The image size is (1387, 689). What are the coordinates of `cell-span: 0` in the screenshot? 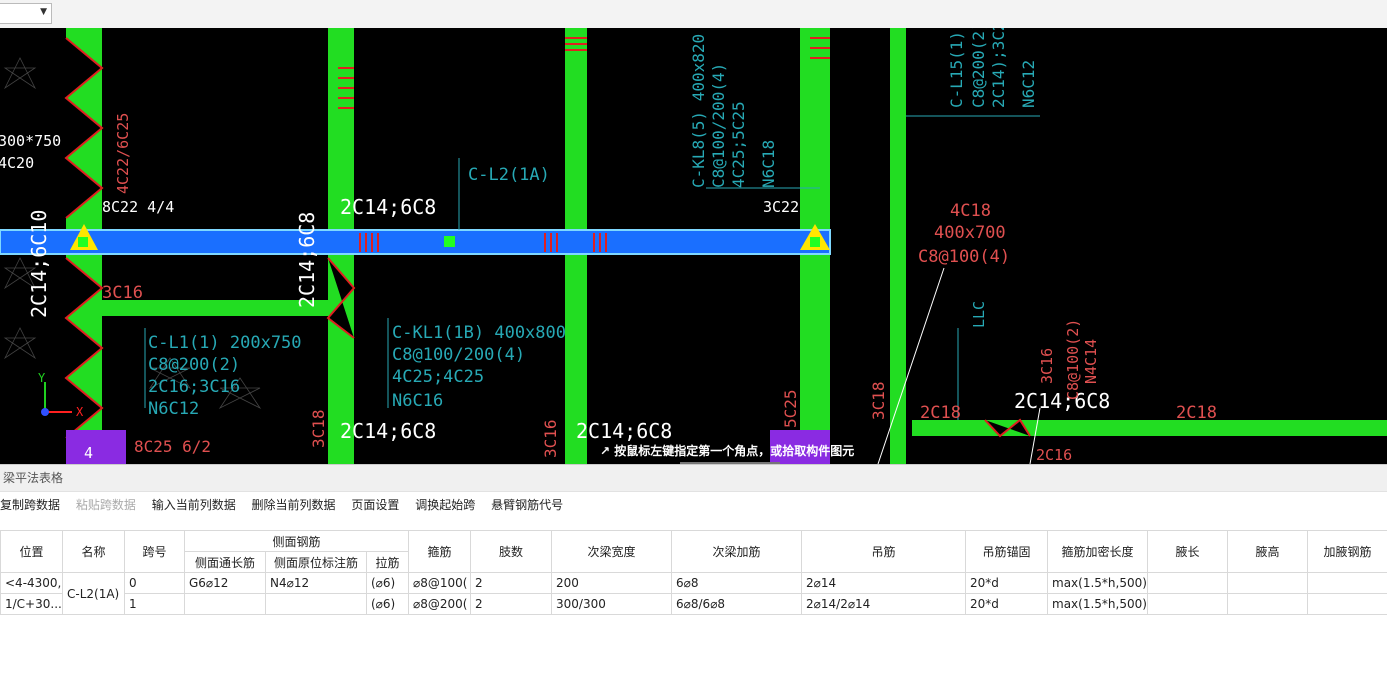 It's located at (154, 583).